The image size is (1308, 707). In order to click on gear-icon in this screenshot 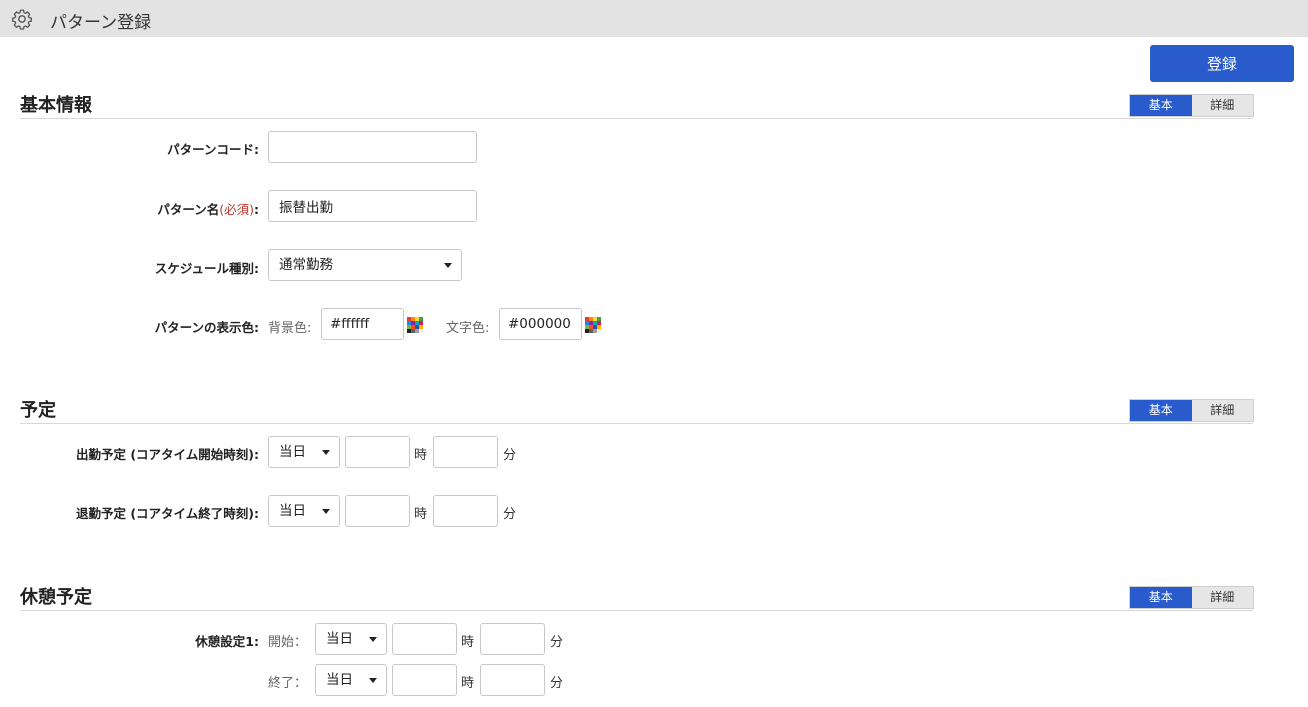, I will do `click(22, 19)`.